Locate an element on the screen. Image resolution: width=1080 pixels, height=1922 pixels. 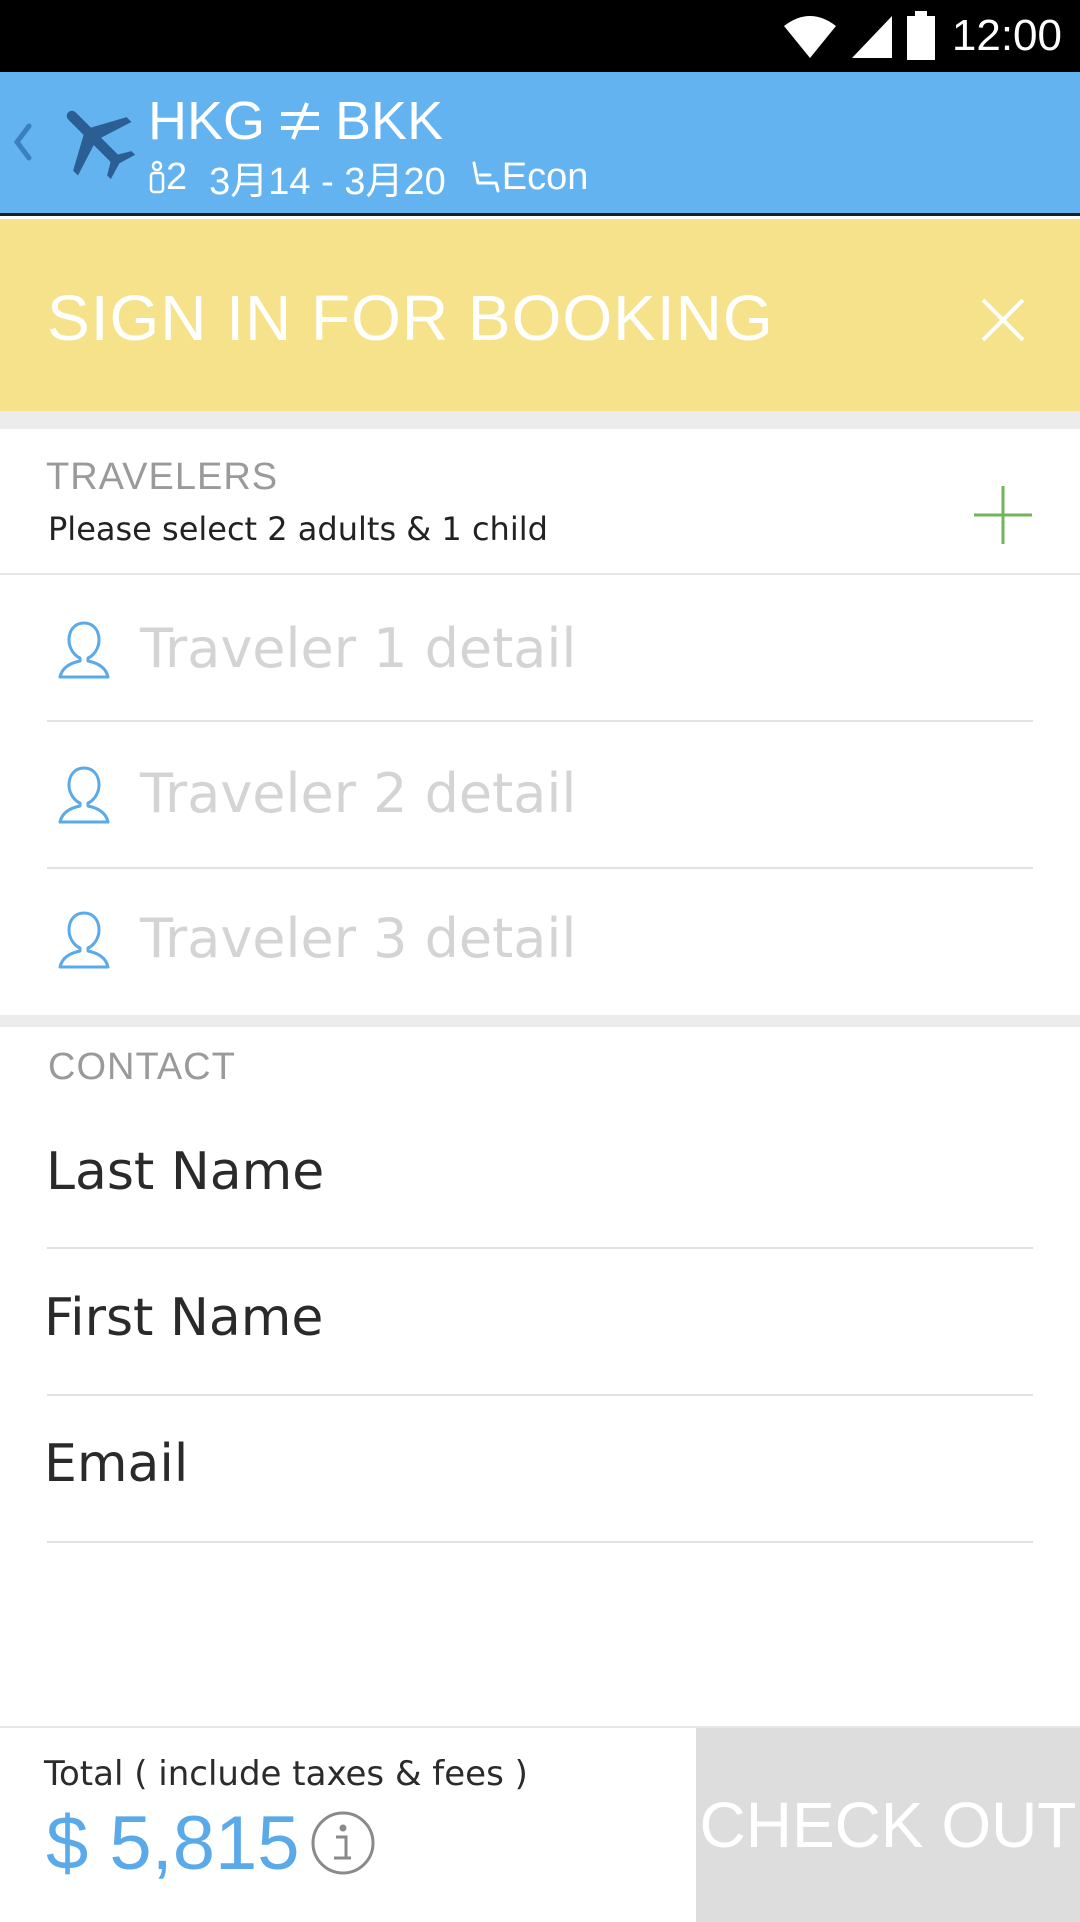
email-field: Email is located at coordinates (116, 1464).